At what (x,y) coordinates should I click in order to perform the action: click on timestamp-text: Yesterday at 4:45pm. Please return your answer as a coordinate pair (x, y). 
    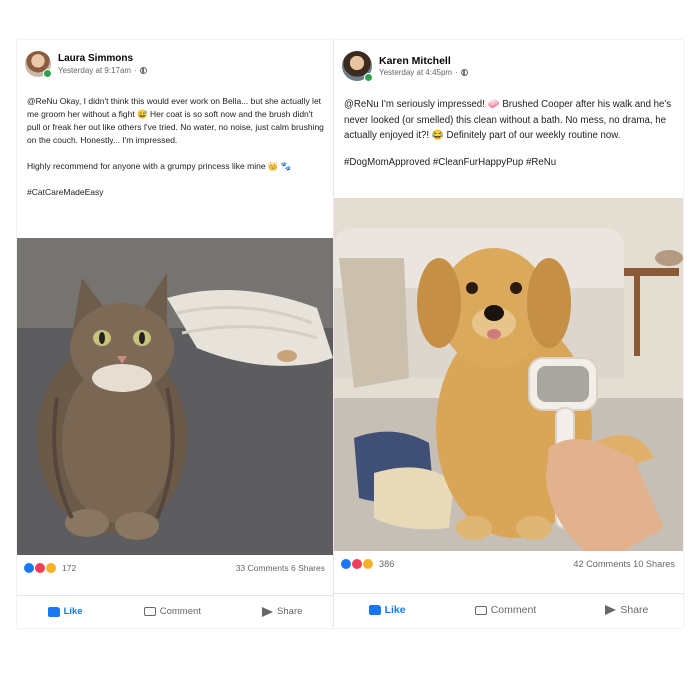
    Looking at the image, I should click on (415, 72).